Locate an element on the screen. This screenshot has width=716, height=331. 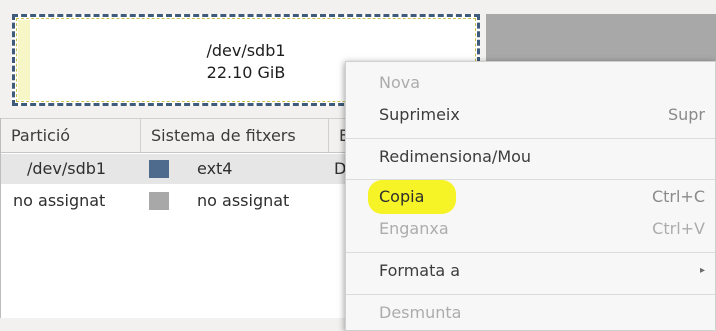
cell-partition: /dev/sdb1 is located at coordinates (67, 168).